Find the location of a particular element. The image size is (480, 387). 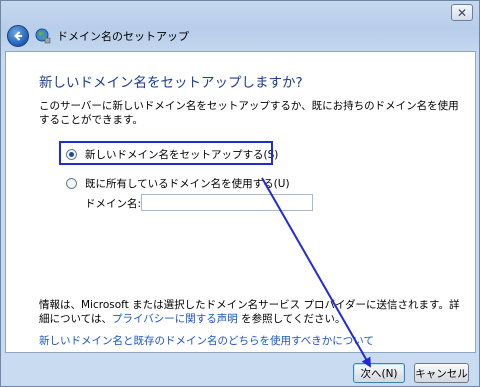

option-existing-domain: 既に所有しているドメイン名を使用する(U) is located at coordinates (178, 183).